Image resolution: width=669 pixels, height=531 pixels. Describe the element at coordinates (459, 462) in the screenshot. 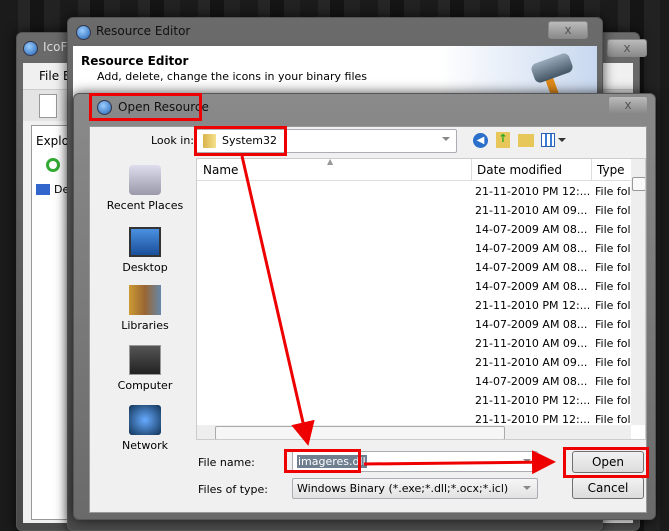

I see `arrow-to-open-button` at that location.